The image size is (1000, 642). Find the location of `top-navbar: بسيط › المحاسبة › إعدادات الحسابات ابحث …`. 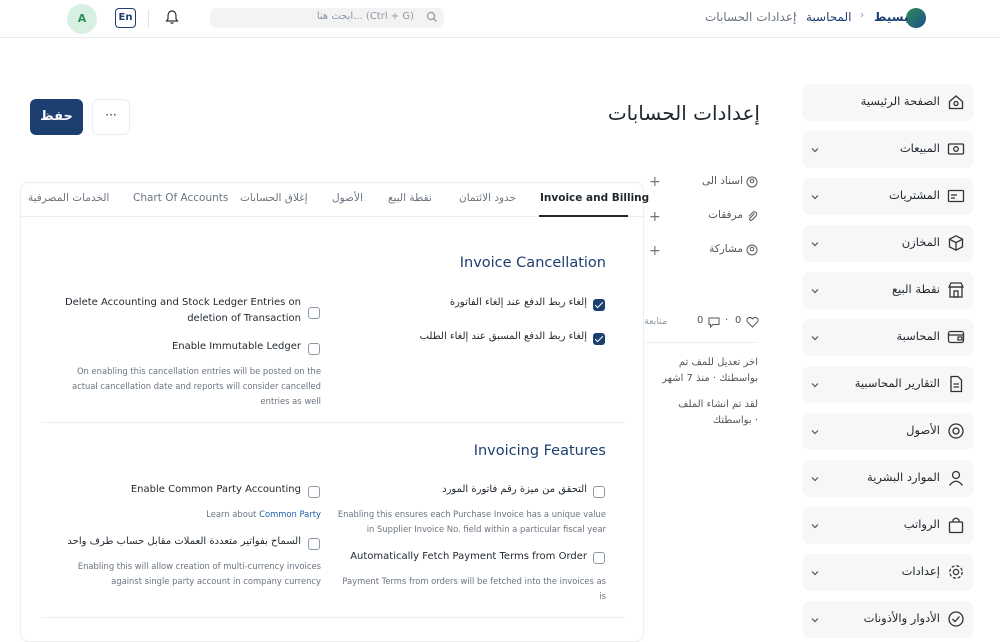

top-navbar: بسيط › المحاسبة › إعدادات الحسابات ابحث … is located at coordinates (500, 19).